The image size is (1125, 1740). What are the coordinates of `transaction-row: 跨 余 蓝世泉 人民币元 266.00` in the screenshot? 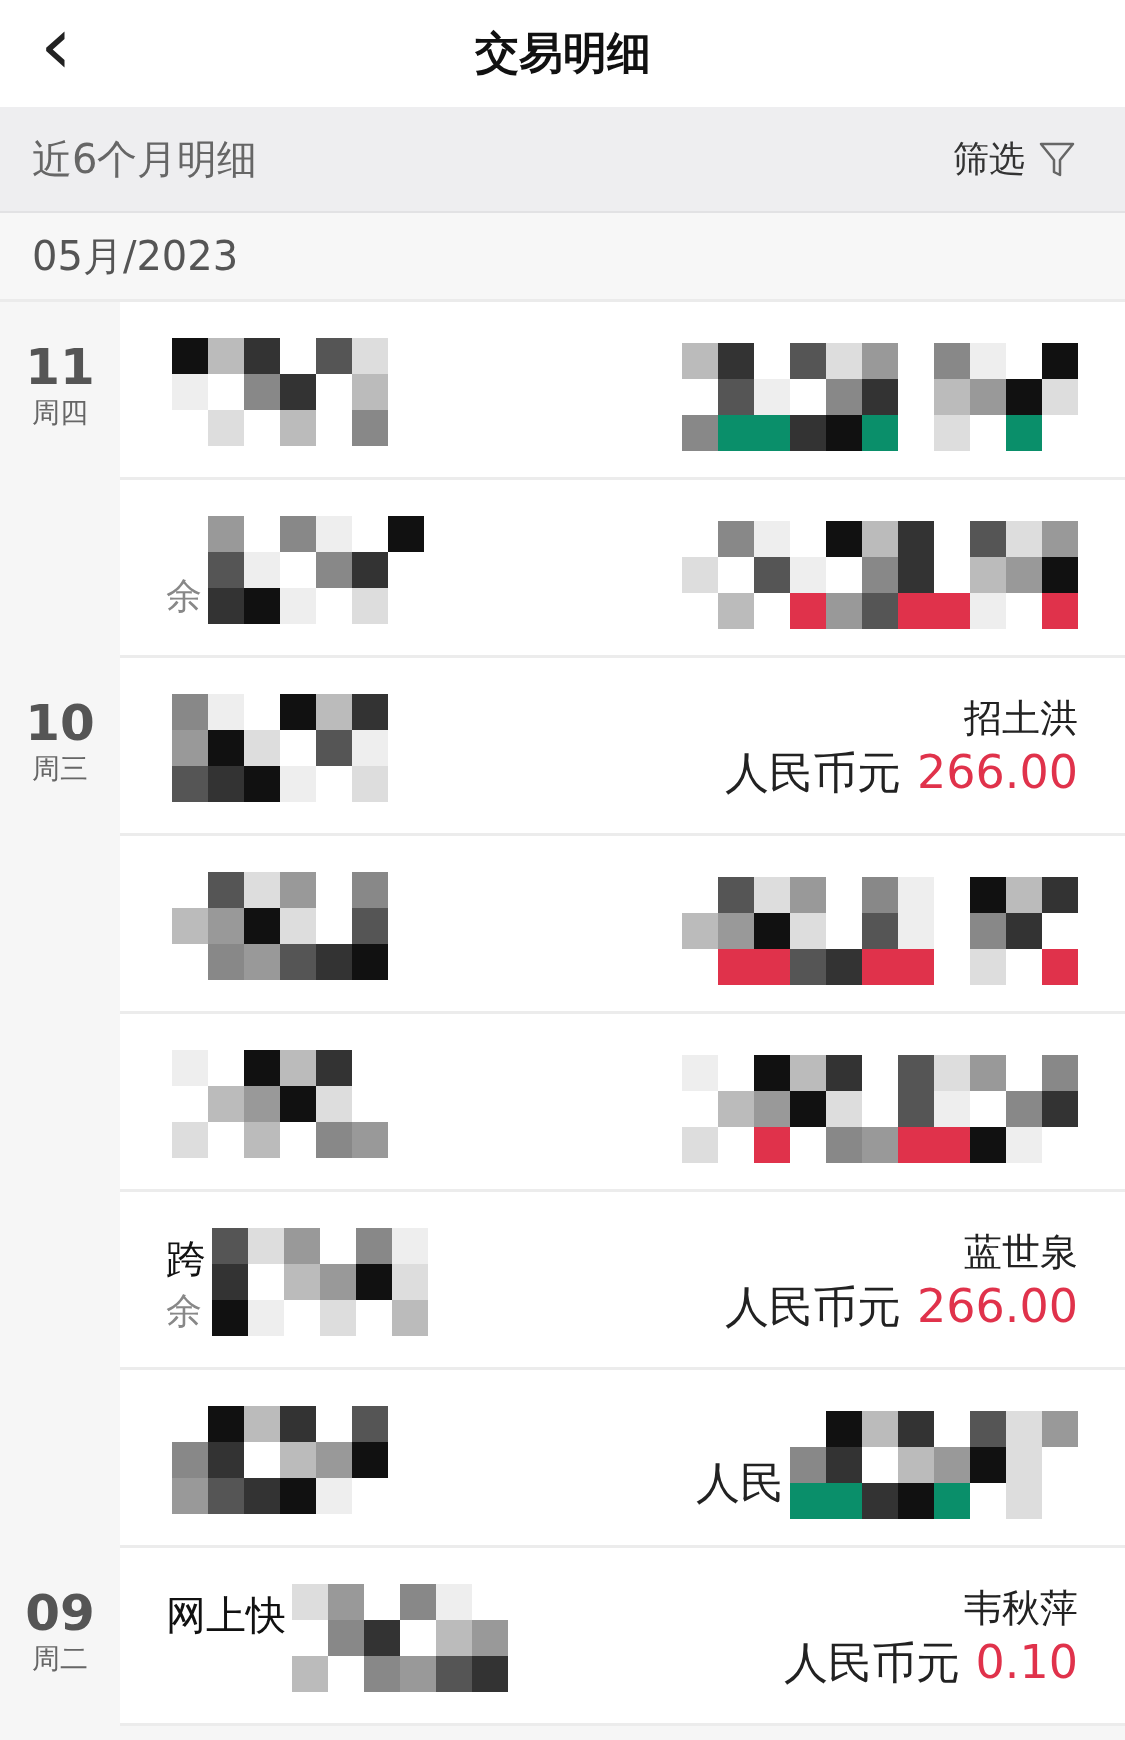 It's located at (622, 1281).